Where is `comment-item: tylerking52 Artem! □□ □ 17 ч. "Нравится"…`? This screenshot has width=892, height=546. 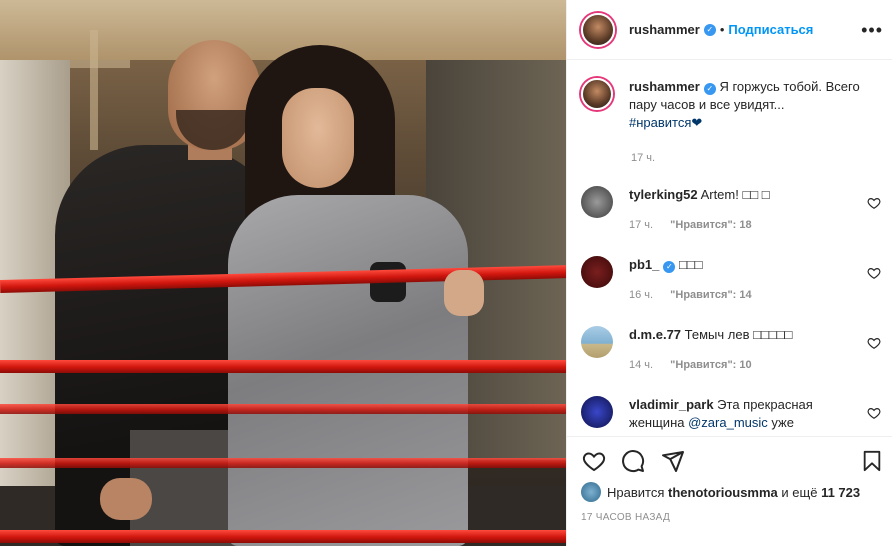
comment-item: tylerking52 Artem! □□ □ 17 ч. "Нравится"… is located at coordinates (731, 210).